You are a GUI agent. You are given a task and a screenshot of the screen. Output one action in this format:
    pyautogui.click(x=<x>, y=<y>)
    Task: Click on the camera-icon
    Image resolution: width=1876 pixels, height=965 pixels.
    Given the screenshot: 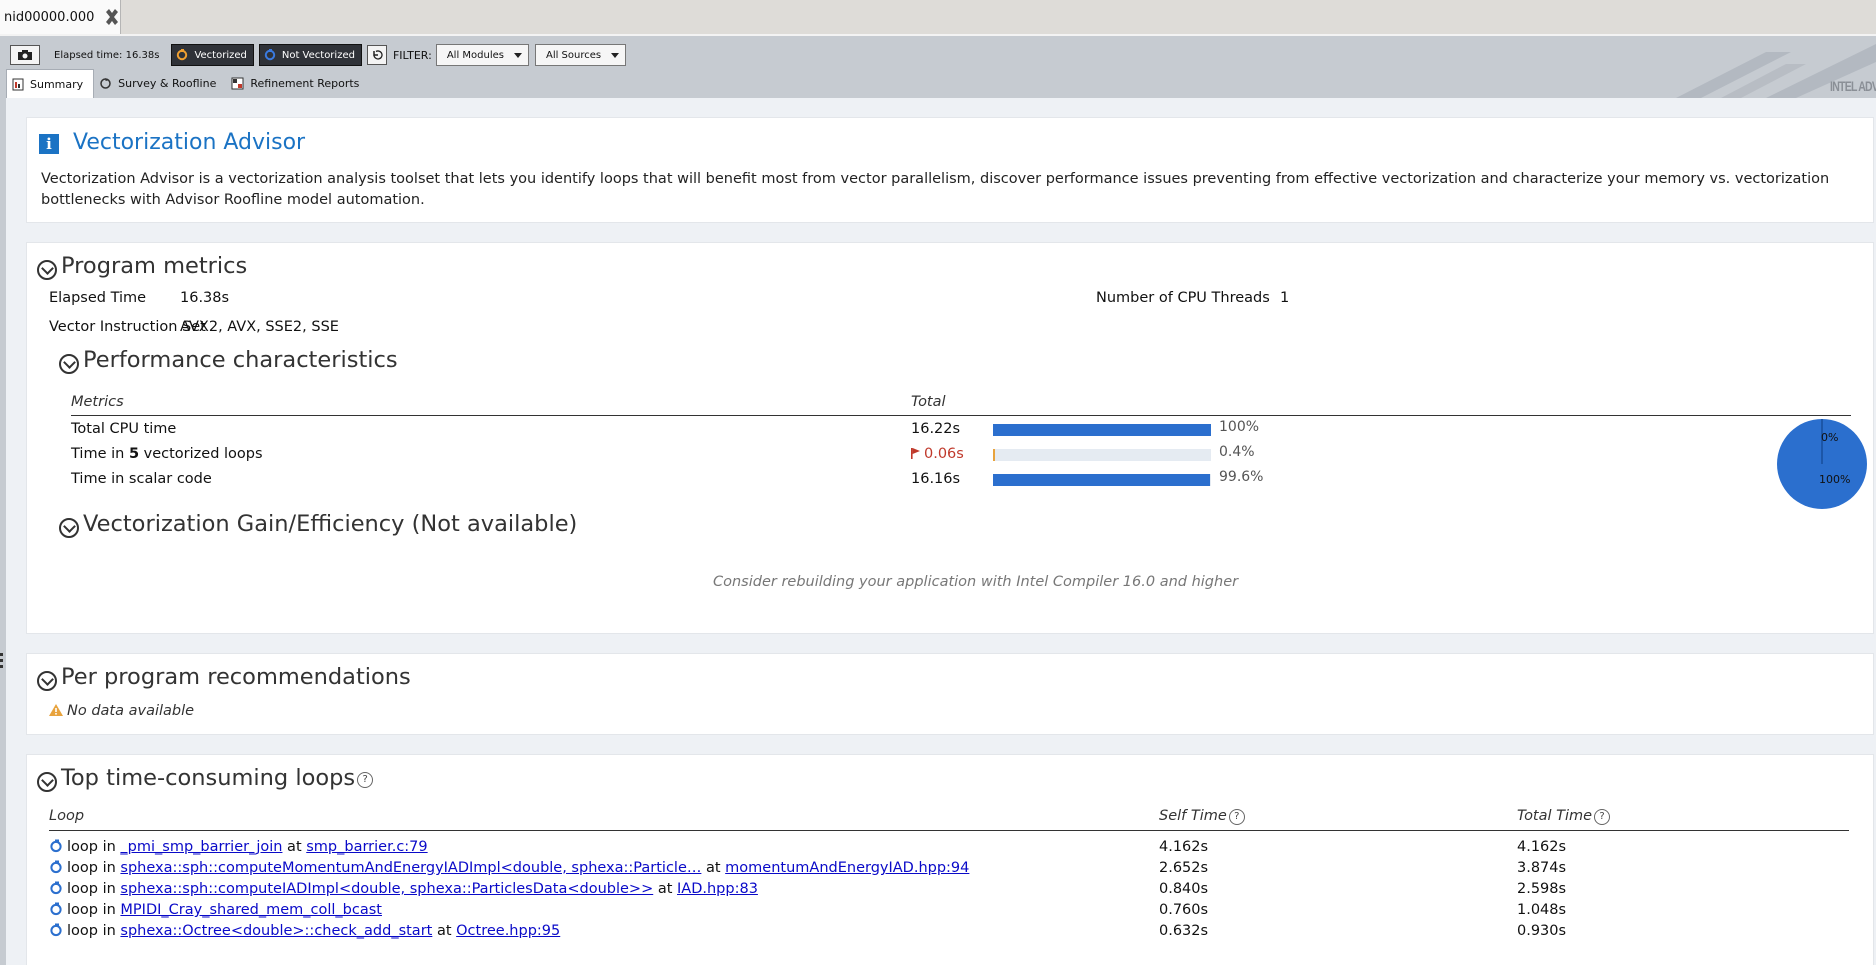 What is the action you would take?
    pyautogui.click(x=25, y=55)
    